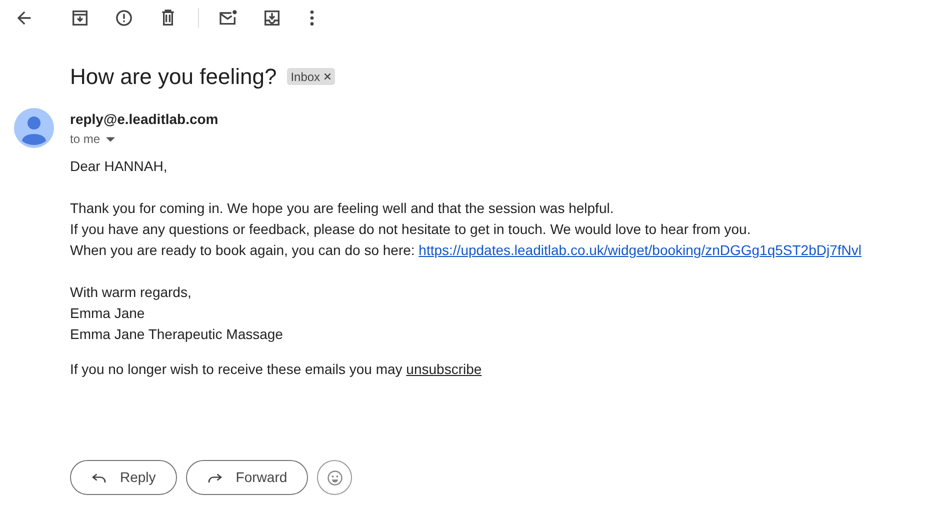 The image size is (952, 532). What do you see at coordinates (328, 76) in the screenshot?
I see `close-icon` at bounding box center [328, 76].